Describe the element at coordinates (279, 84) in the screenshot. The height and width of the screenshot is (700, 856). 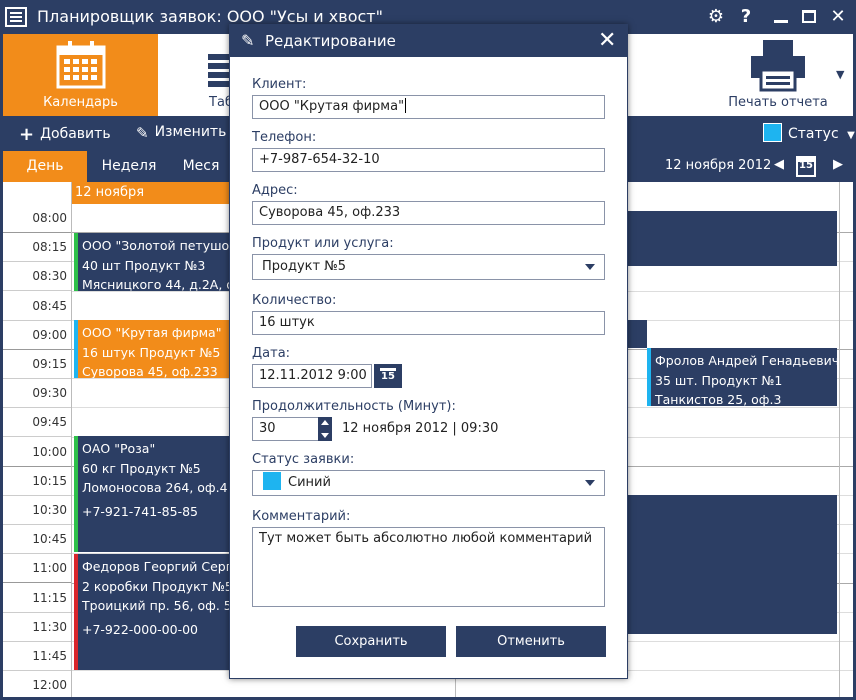
I see `client-label: Клиент:` at that location.